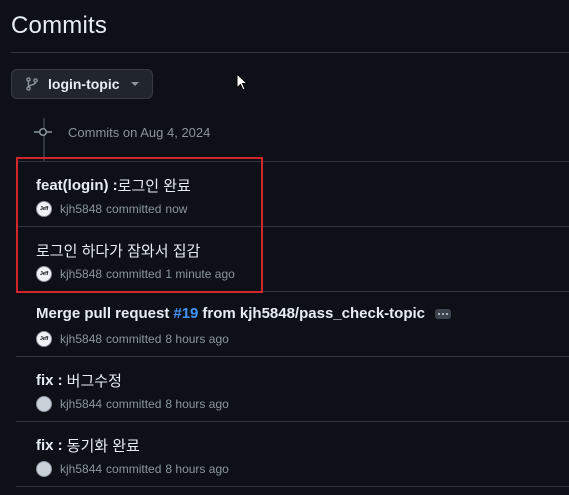 This screenshot has height=495, width=569. Describe the element at coordinates (32, 84) in the screenshot. I see `git-branch-icon` at that location.